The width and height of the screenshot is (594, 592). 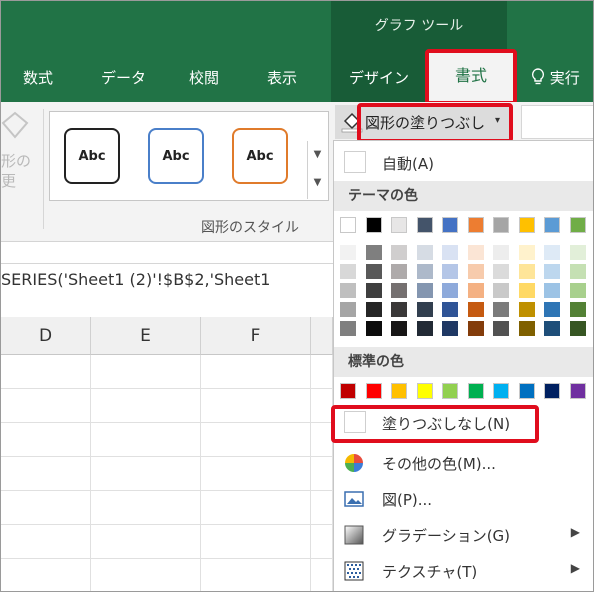 What do you see at coordinates (317, 183) in the screenshot?
I see `more-icon: ▼` at bounding box center [317, 183].